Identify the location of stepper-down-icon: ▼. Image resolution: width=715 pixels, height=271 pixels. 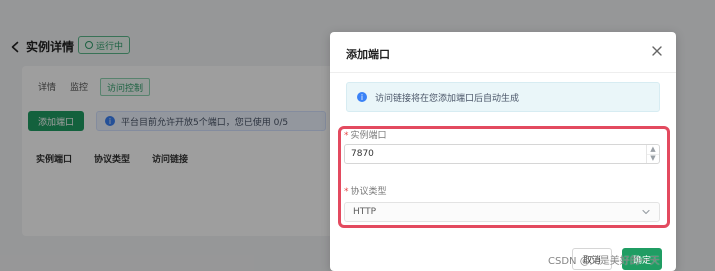
(653, 159).